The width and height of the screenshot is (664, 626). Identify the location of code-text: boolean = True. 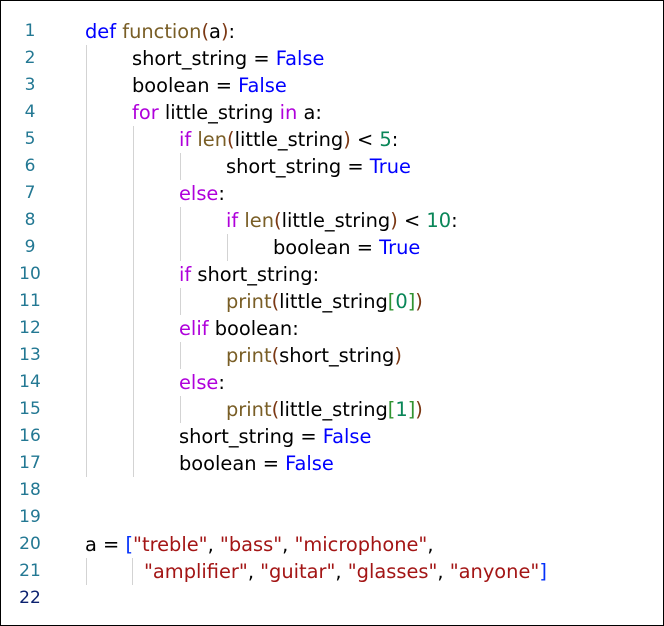
(346, 247).